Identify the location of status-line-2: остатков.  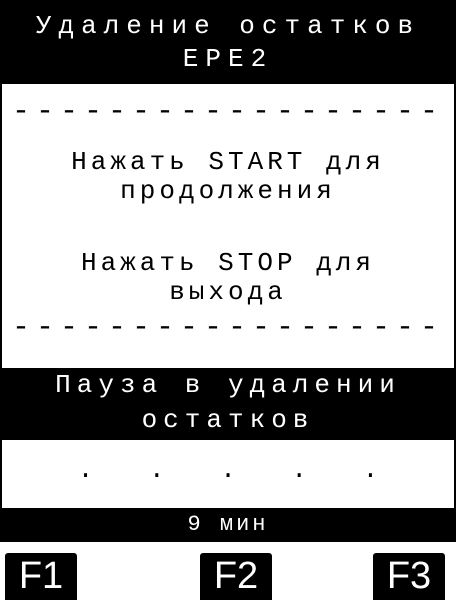
(228, 420).